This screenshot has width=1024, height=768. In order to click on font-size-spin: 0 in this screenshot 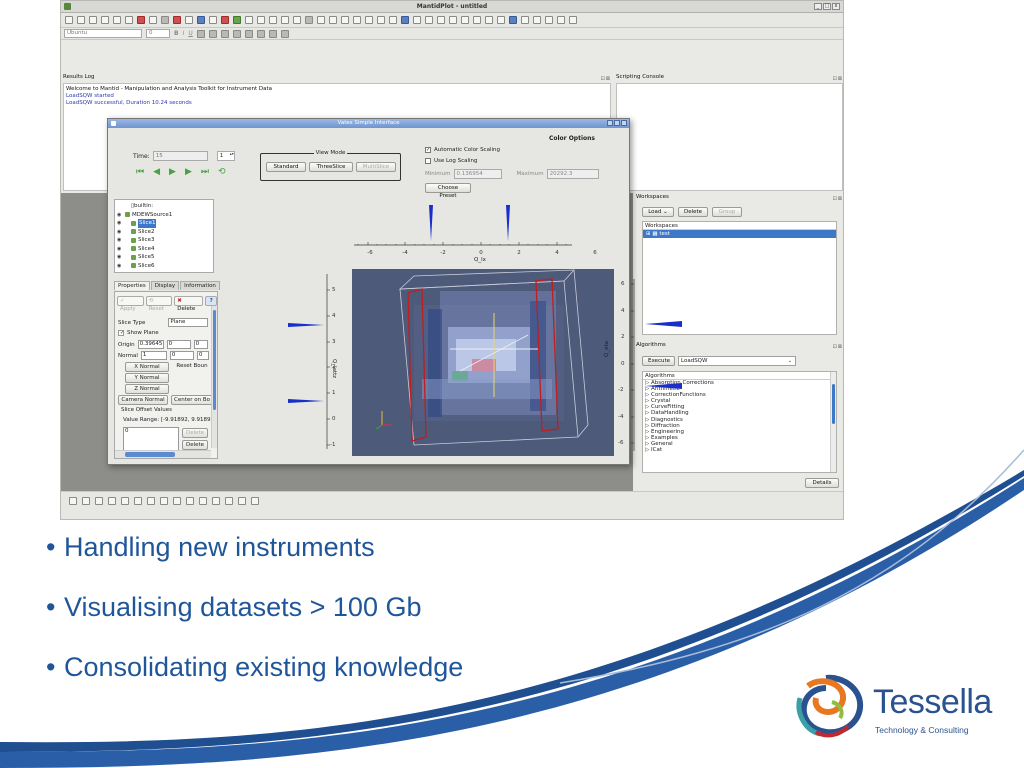, I will do `click(158, 33)`.